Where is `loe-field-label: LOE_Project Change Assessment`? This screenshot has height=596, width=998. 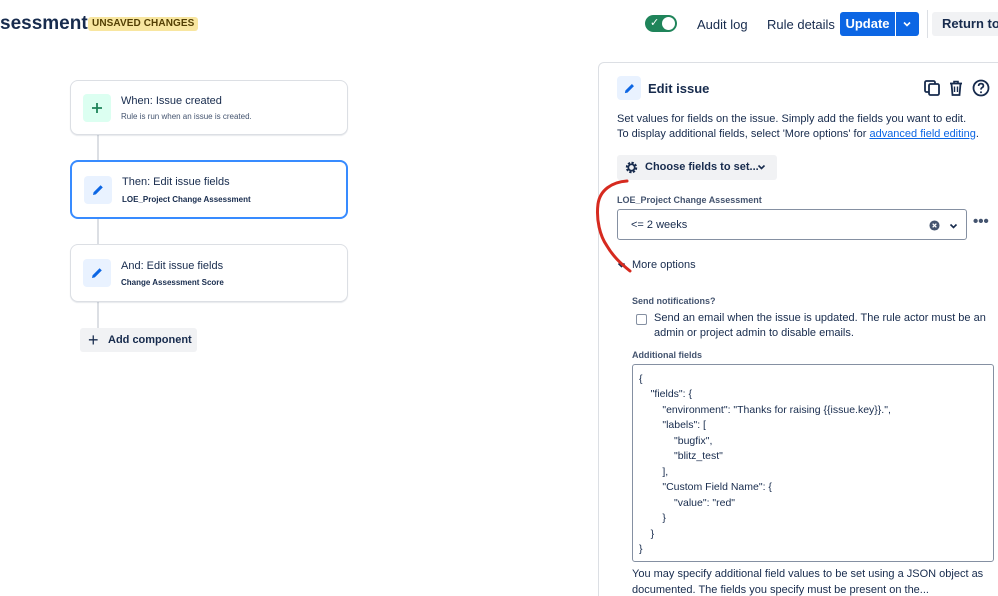
loe-field-label: LOE_Project Change Assessment is located at coordinates (689, 200).